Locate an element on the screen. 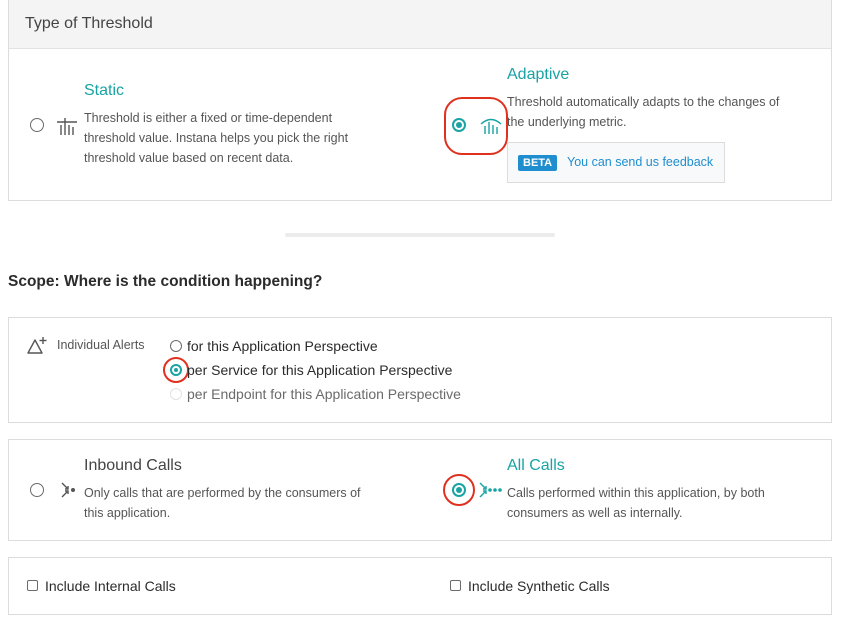 The height and width of the screenshot is (618, 842). all-calls-highlight-circle is located at coordinates (459, 490).